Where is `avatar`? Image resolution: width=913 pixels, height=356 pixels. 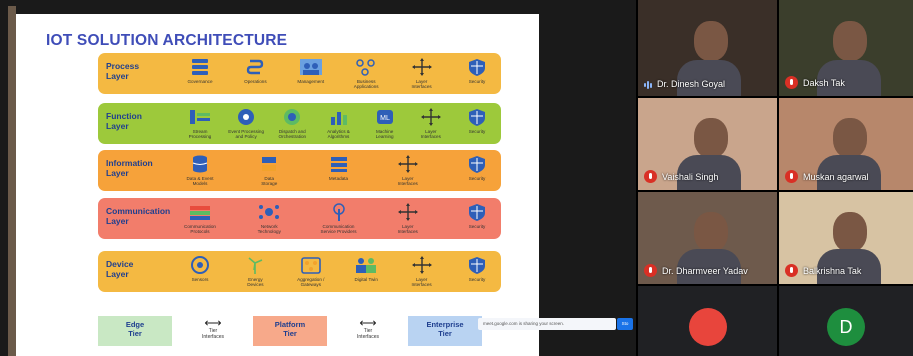 avatar is located at coordinates (707, 327).